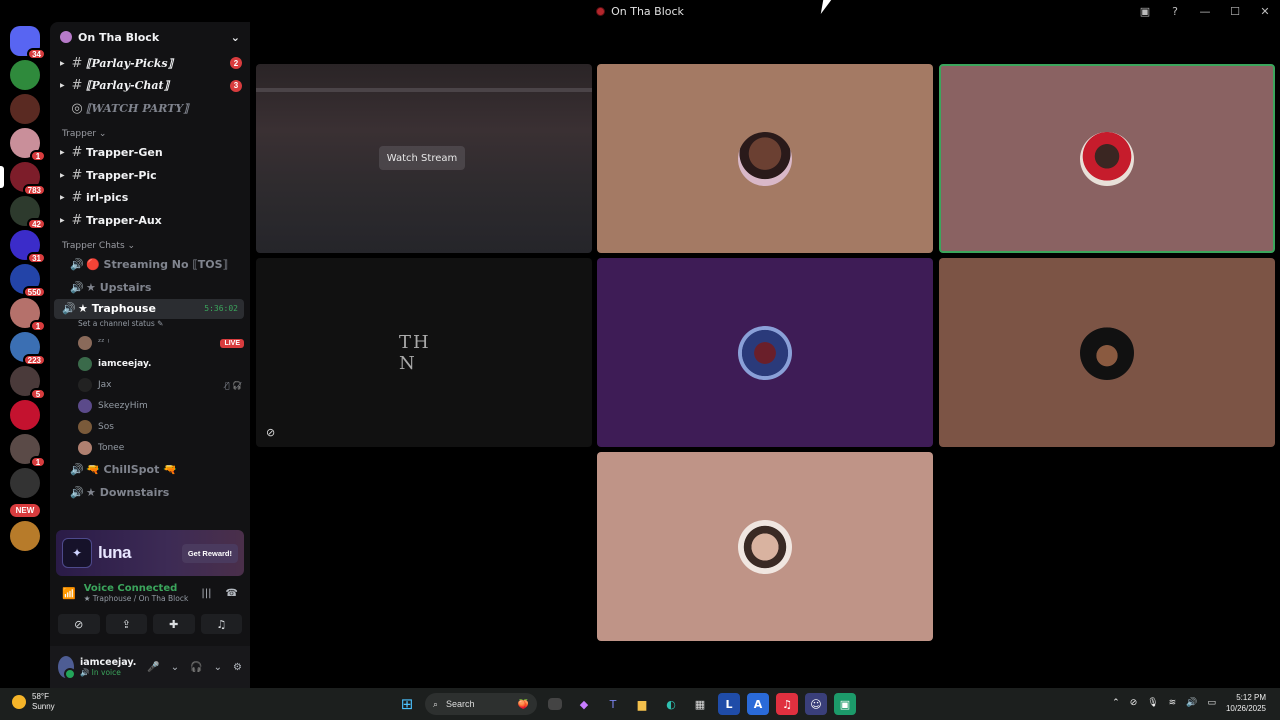  What do you see at coordinates (28, 383) in the screenshot?
I see `server-icon: 5` at bounding box center [28, 383].